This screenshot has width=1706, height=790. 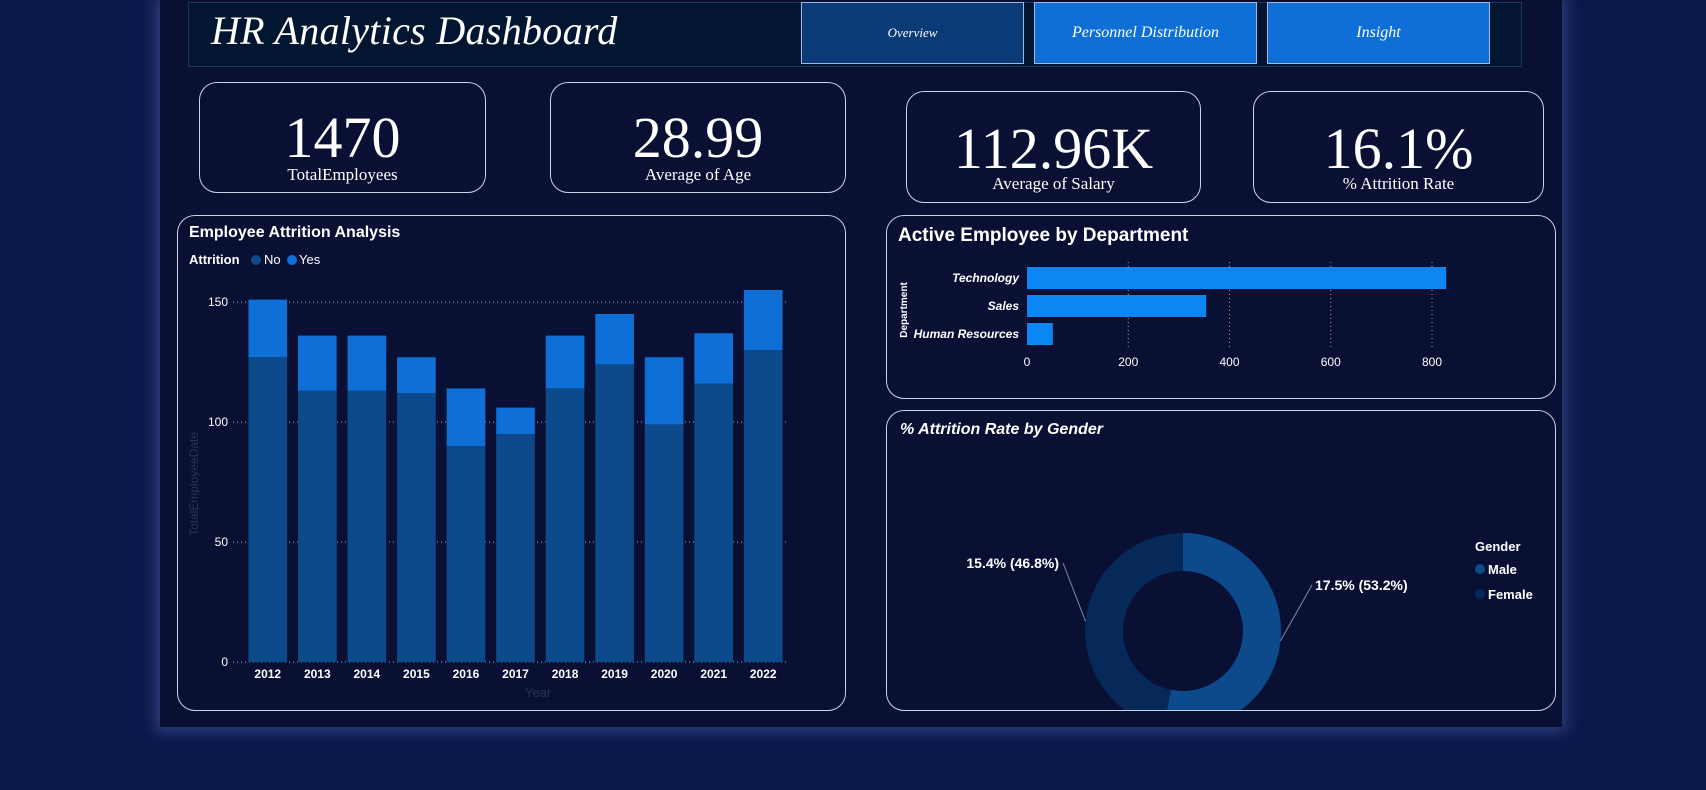 What do you see at coordinates (1432, 362) in the screenshot?
I see `x-tick-label: 800` at bounding box center [1432, 362].